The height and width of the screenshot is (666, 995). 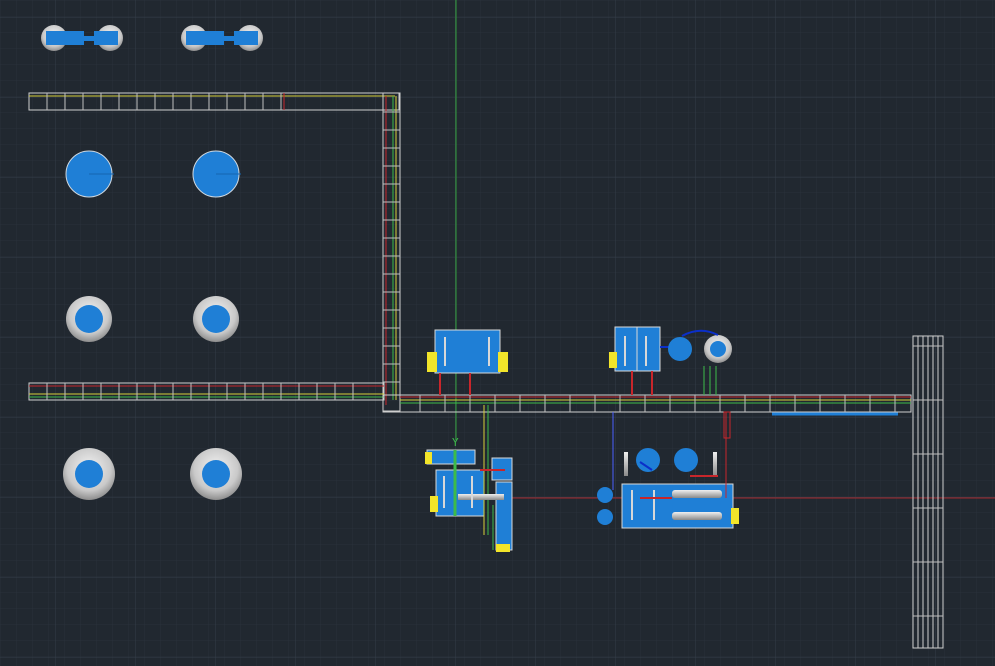 I want to click on ucs-y-label: Y, so click(x=455, y=442).